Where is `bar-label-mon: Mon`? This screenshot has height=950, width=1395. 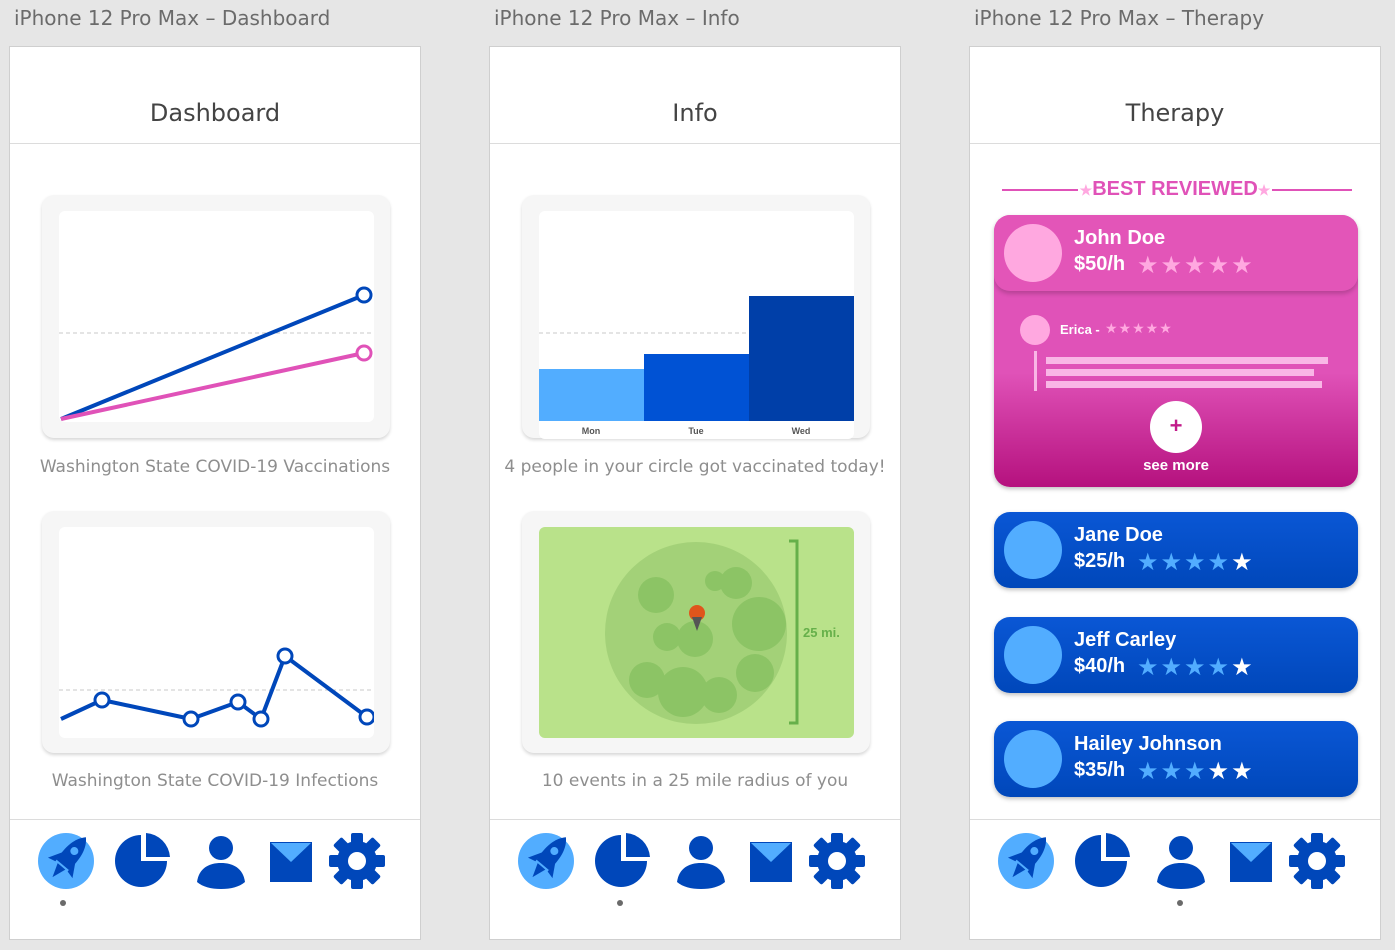 bar-label-mon: Mon is located at coordinates (591, 431).